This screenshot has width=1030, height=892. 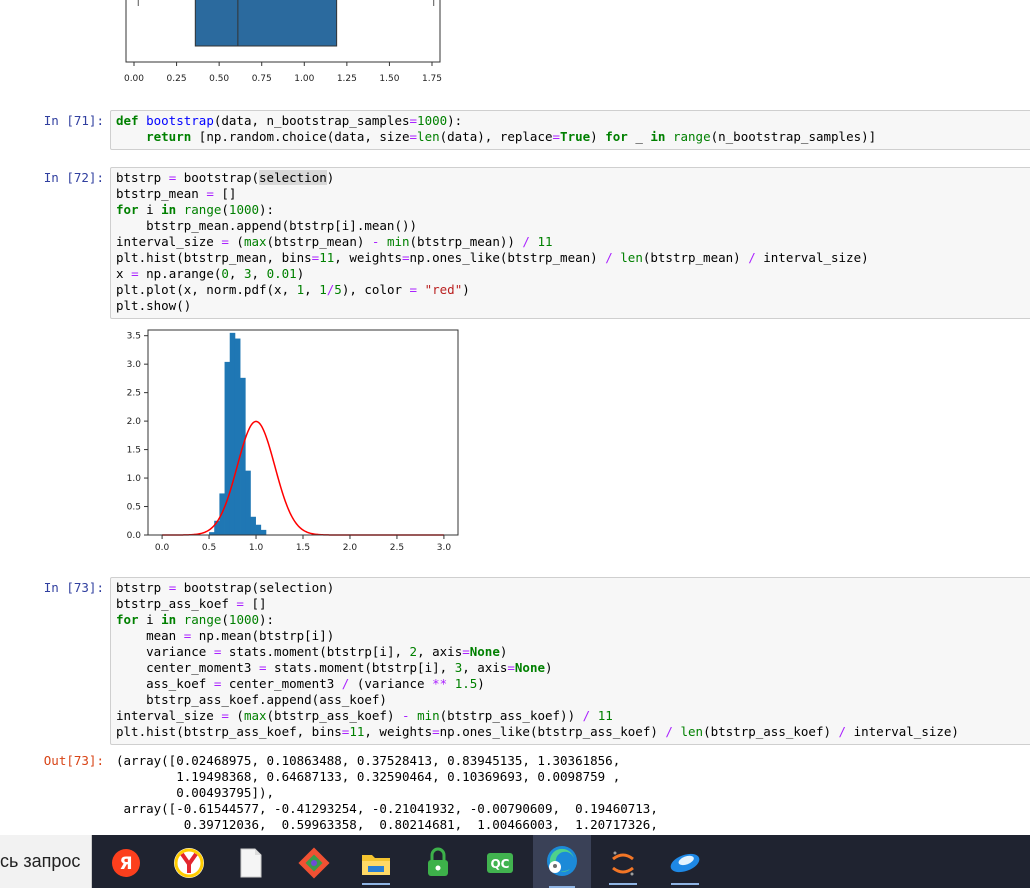 I want to click on yandex-icon-glyph: Я, so click(x=126, y=863).